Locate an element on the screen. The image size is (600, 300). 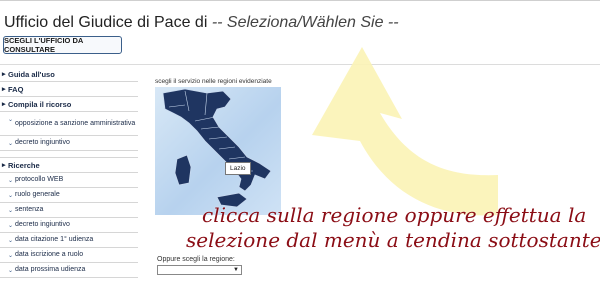
sidebar-spacer is located at coordinates (69, 154).